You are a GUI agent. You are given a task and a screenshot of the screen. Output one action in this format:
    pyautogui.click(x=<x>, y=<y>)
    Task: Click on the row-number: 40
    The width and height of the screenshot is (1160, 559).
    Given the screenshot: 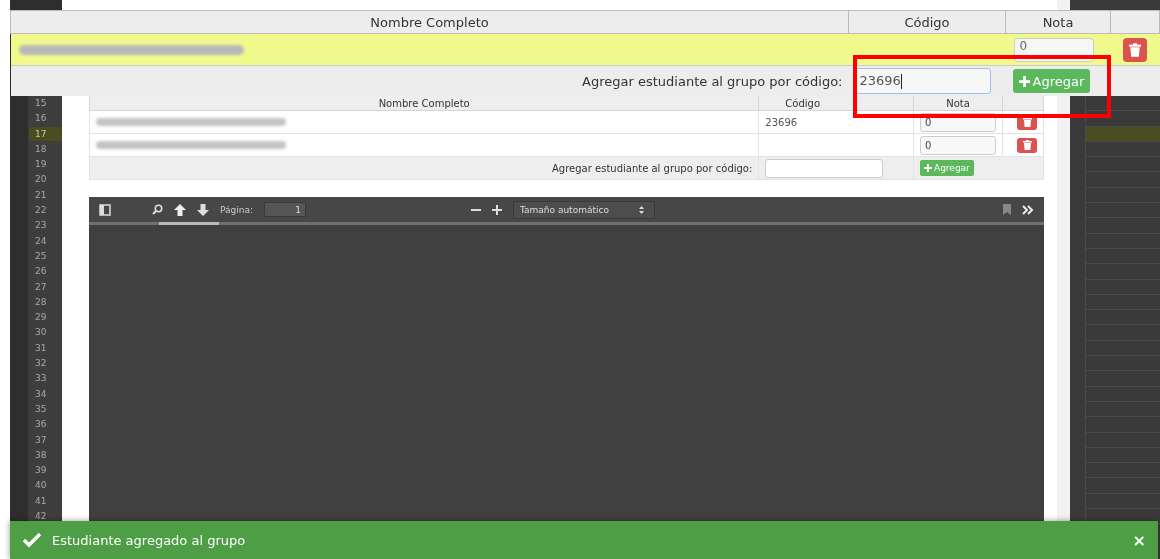 What is the action you would take?
    pyautogui.click(x=45, y=486)
    